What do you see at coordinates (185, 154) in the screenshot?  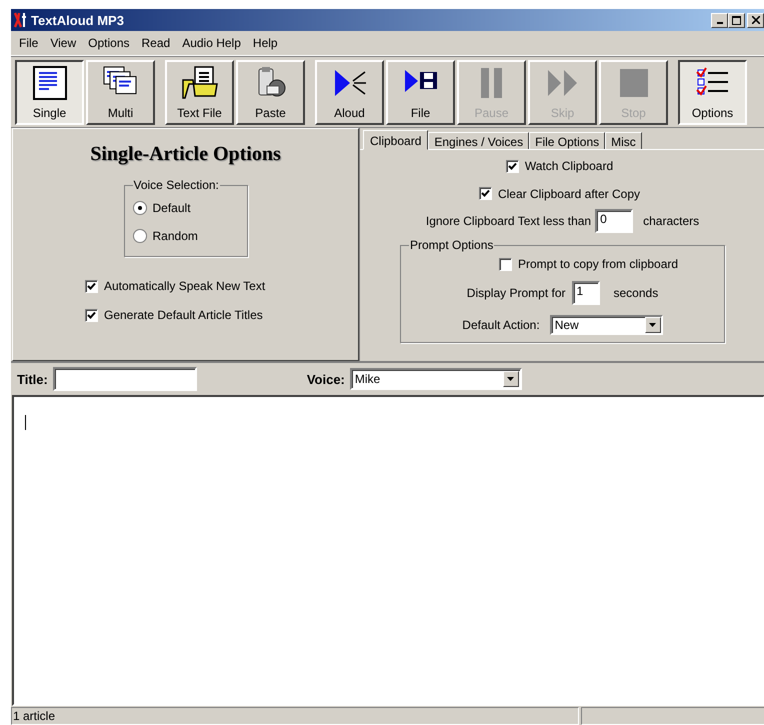 I see `panel-heading: Single-Article Options` at bounding box center [185, 154].